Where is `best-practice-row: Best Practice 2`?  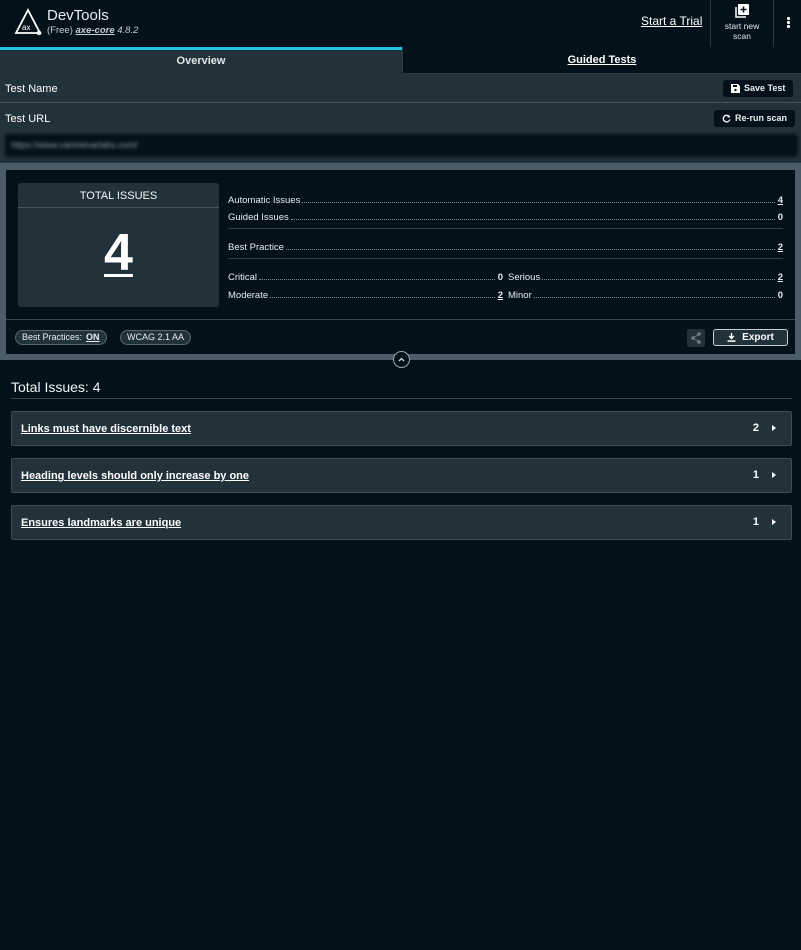
best-practice-row: Best Practice 2 is located at coordinates (505, 247).